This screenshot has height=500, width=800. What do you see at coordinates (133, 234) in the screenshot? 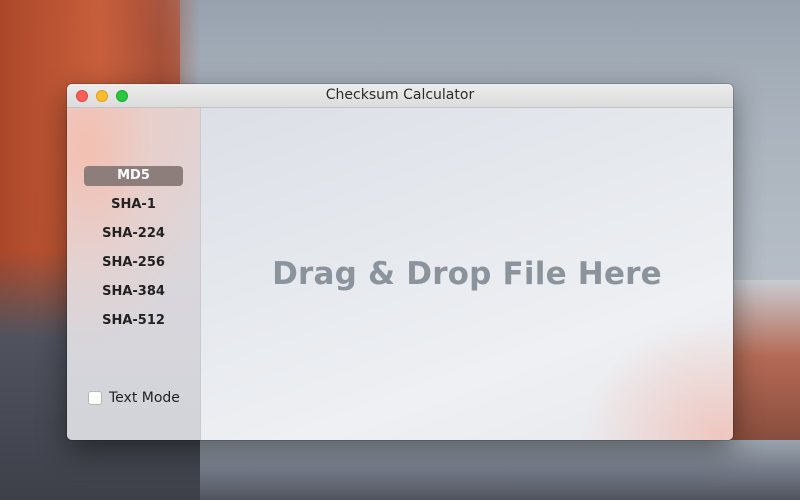
I see `algorithm-sha224: SHA-224` at bounding box center [133, 234].